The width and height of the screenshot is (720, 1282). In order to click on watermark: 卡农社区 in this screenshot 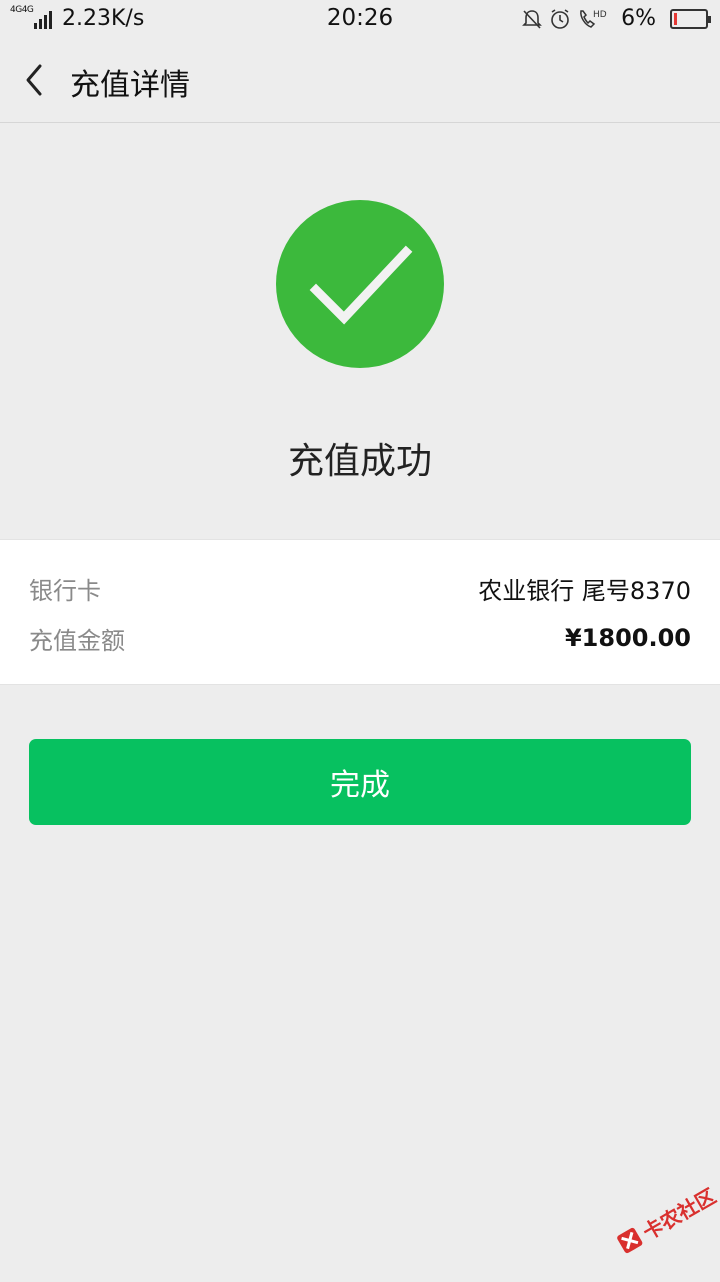, I will do `click(659, 1219)`.